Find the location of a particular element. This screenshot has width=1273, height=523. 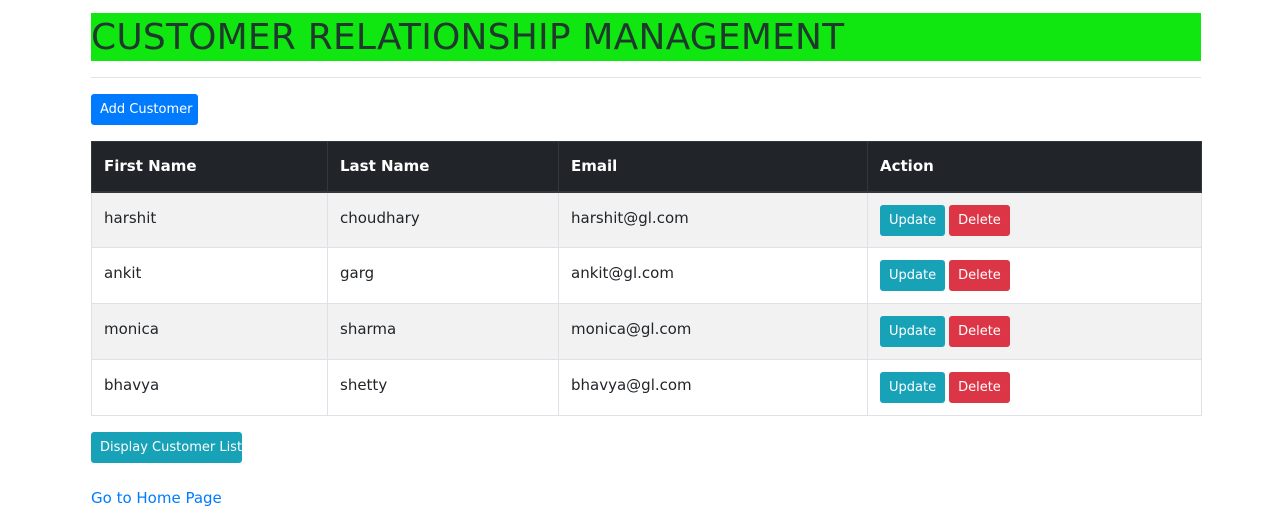

first-name-cell: bhavya is located at coordinates (209, 387).